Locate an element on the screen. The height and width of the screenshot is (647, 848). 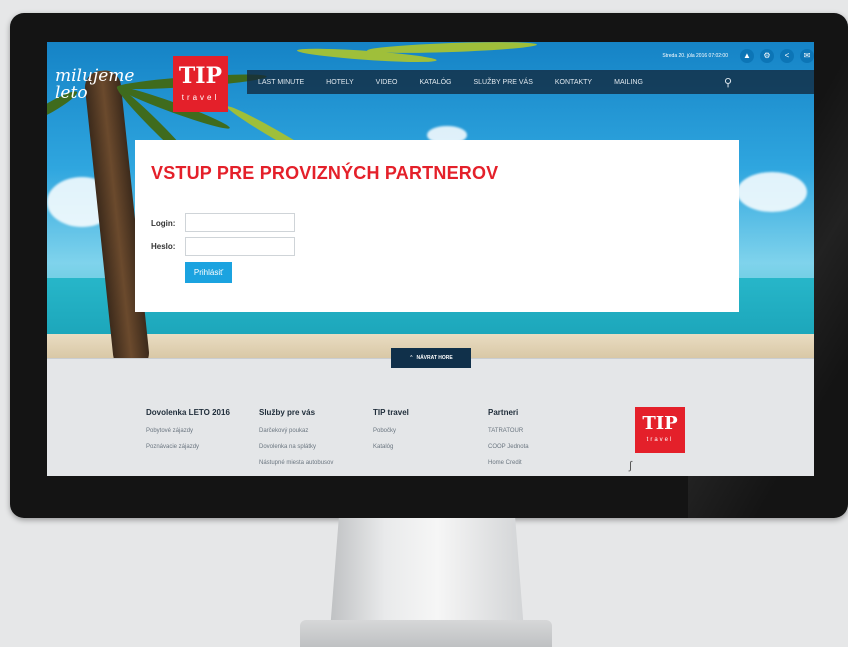
footer-link: Home Credit is located at coordinates (547, 463).